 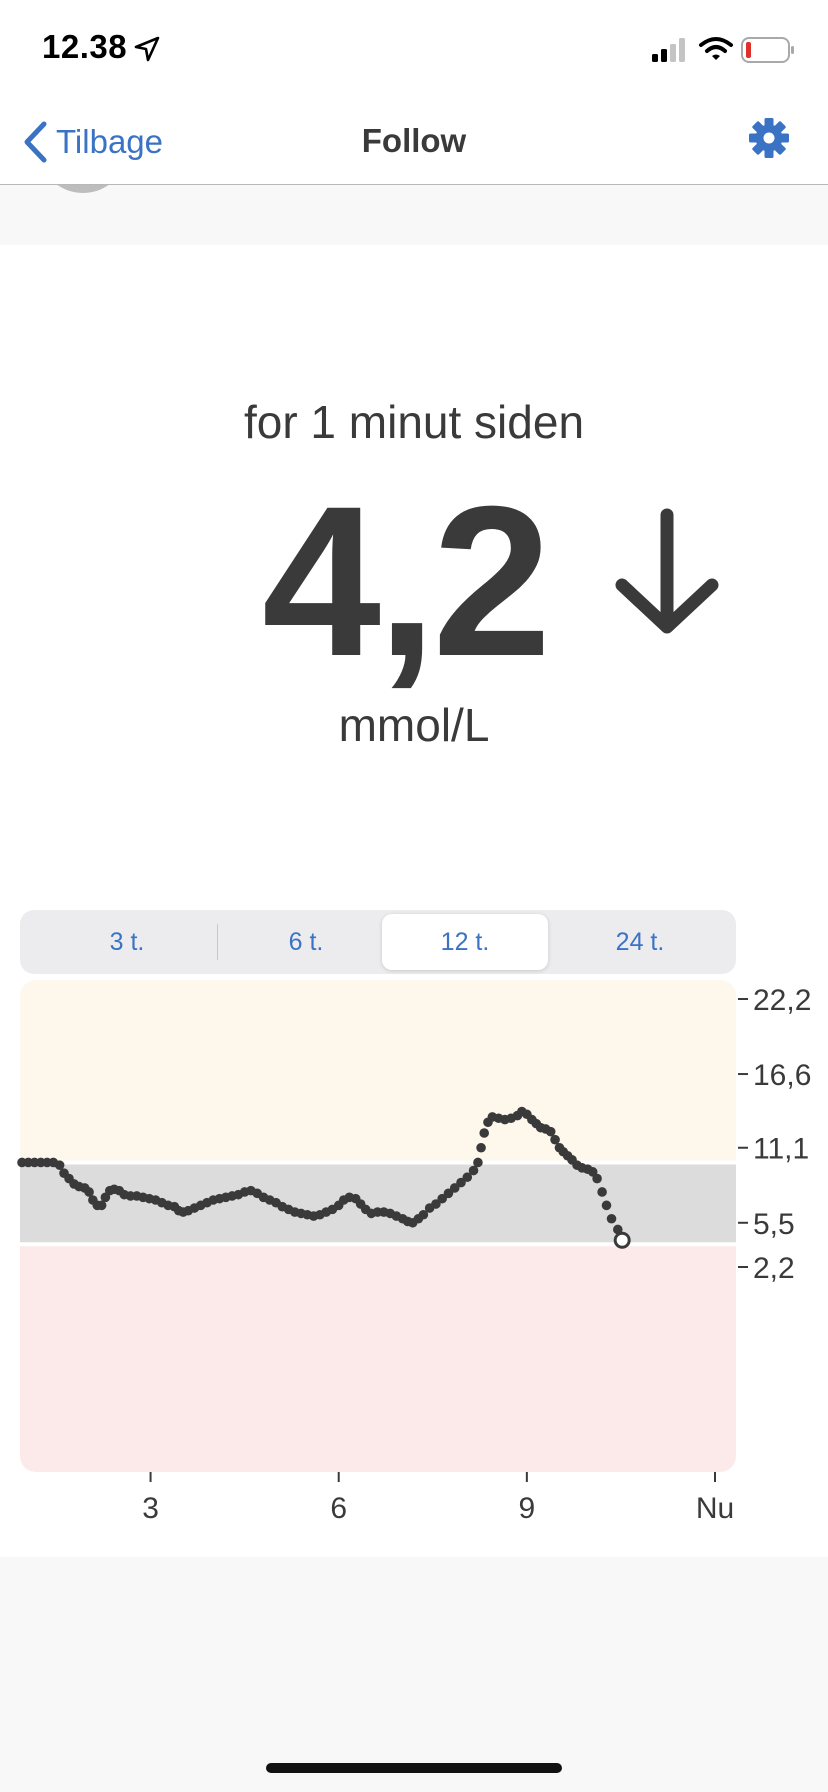 I want to click on x-tick-label: 3, so click(x=150, y=1508).